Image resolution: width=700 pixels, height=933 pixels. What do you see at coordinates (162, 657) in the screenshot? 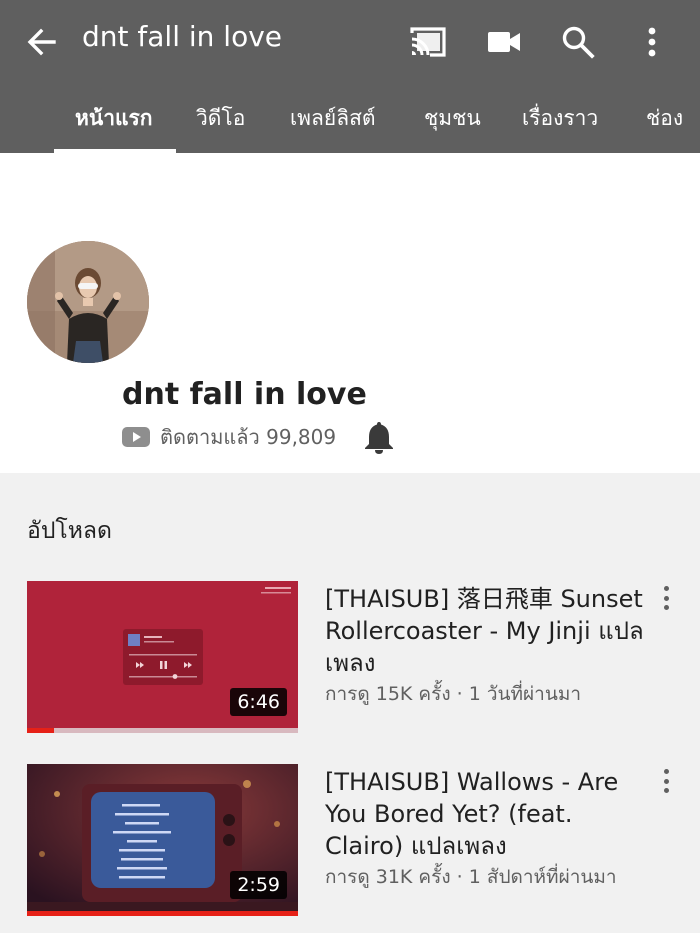
I see `video-thumbnail: 6:46` at bounding box center [162, 657].